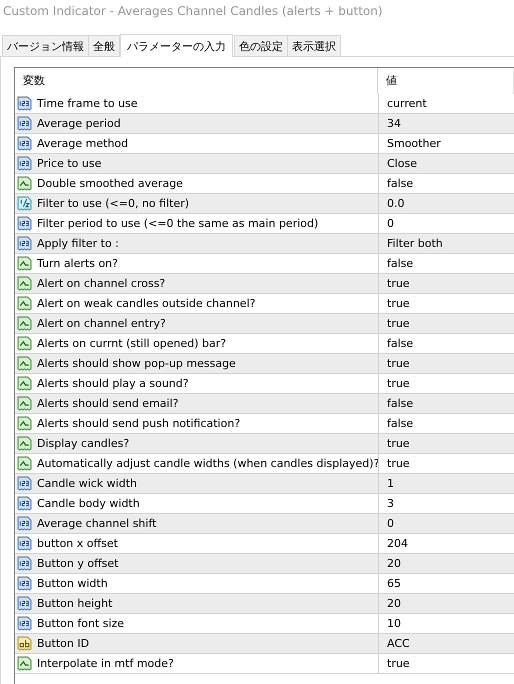 The width and height of the screenshot is (514, 684). I want to click on parameter-name: Alert on channel cross?, so click(101, 283).